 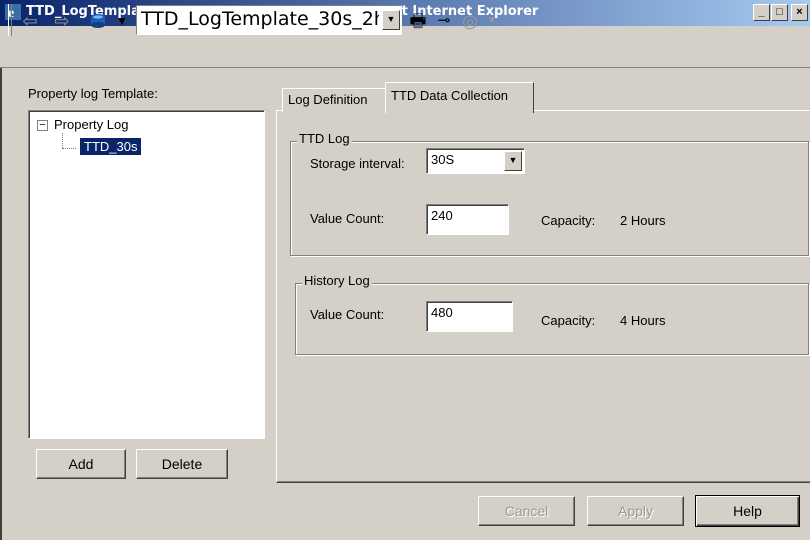 What do you see at coordinates (467, 219) in the screenshot?
I see `ttd-value-count-input: 240` at bounding box center [467, 219].